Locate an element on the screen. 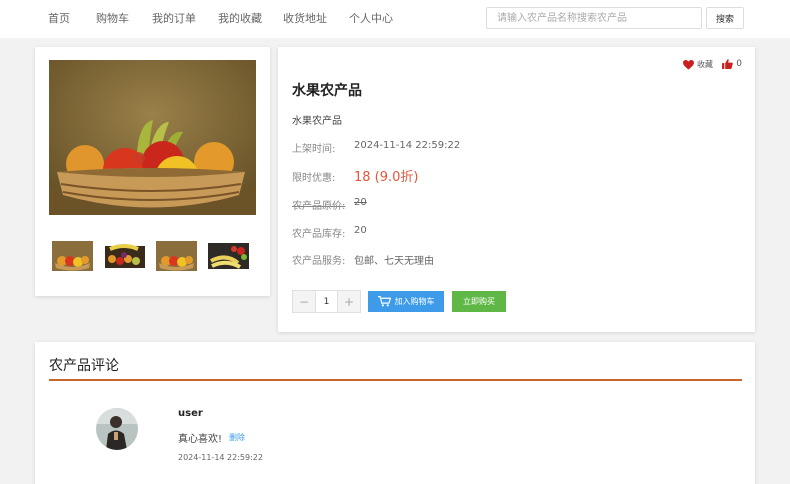  nav-profile: 个人中心 is located at coordinates (379, 18).